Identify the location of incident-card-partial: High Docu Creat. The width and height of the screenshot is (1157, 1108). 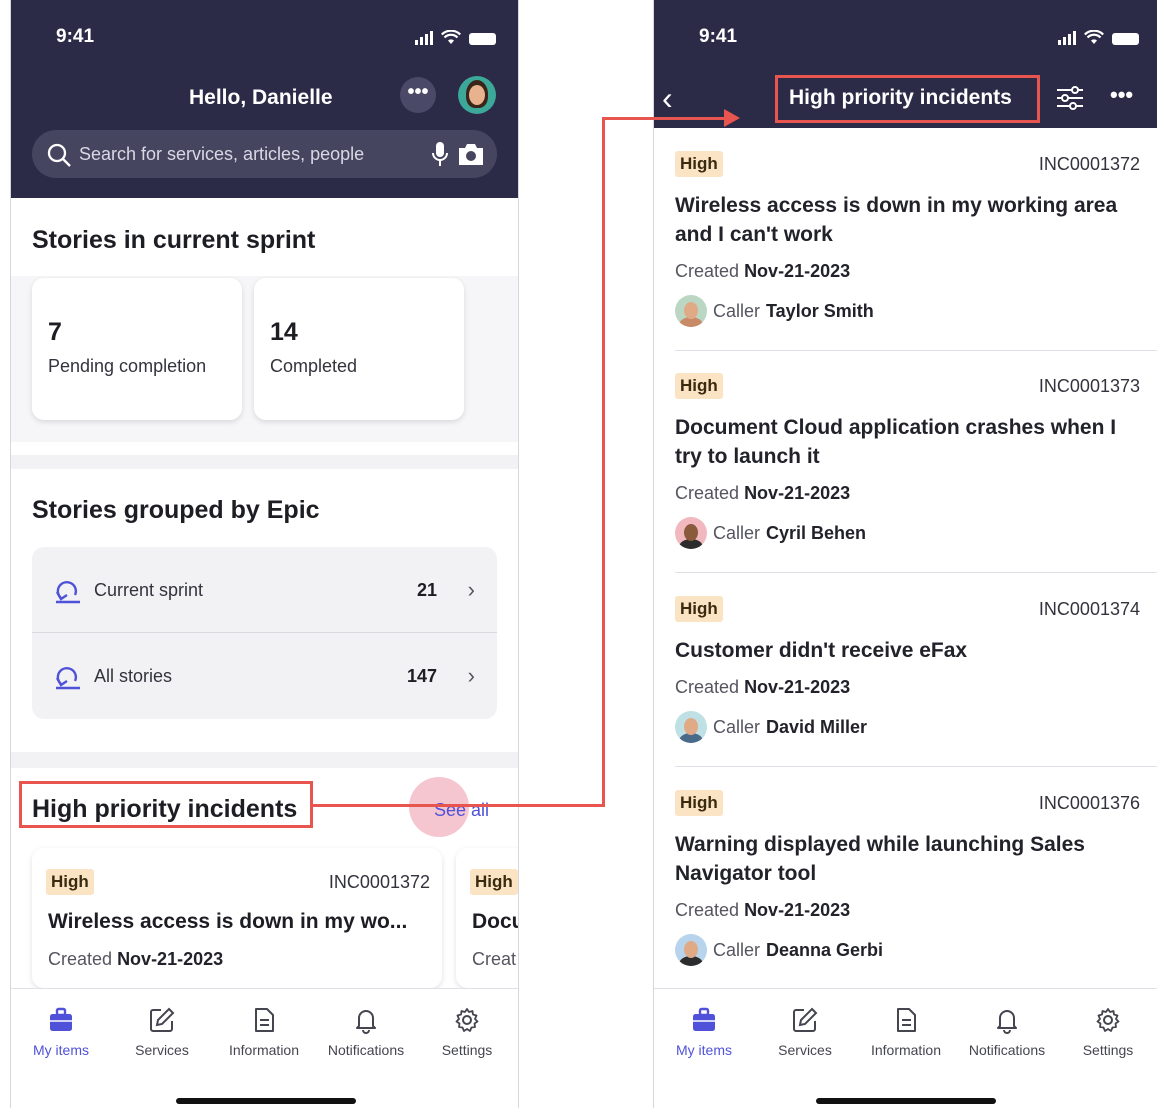
(487, 918).